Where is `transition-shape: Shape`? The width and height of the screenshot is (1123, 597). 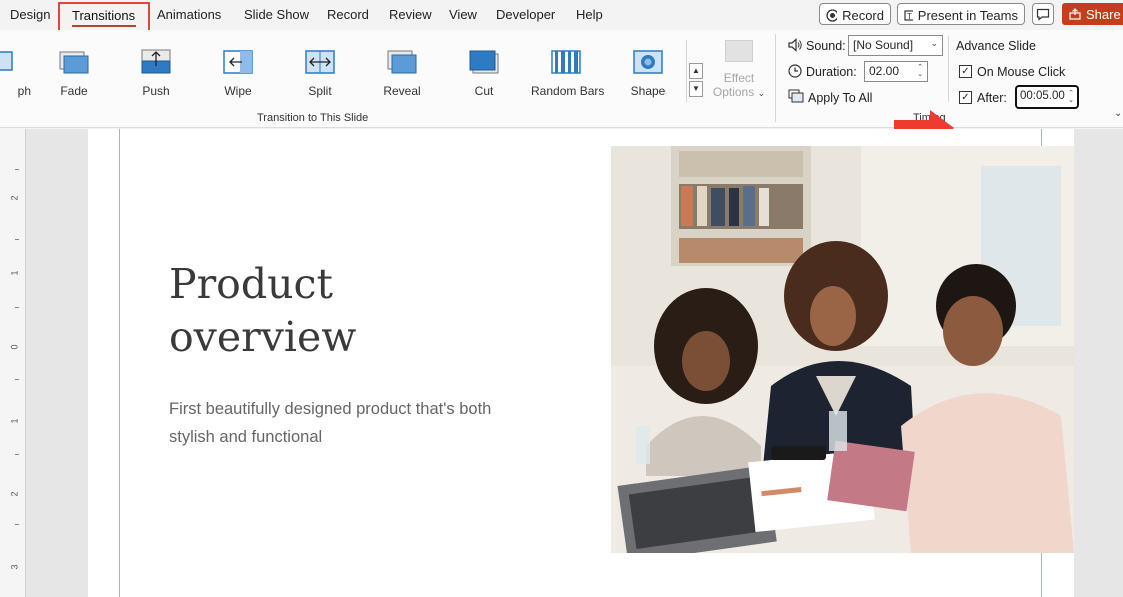 transition-shape: Shape is located at coordinates (648, 73).